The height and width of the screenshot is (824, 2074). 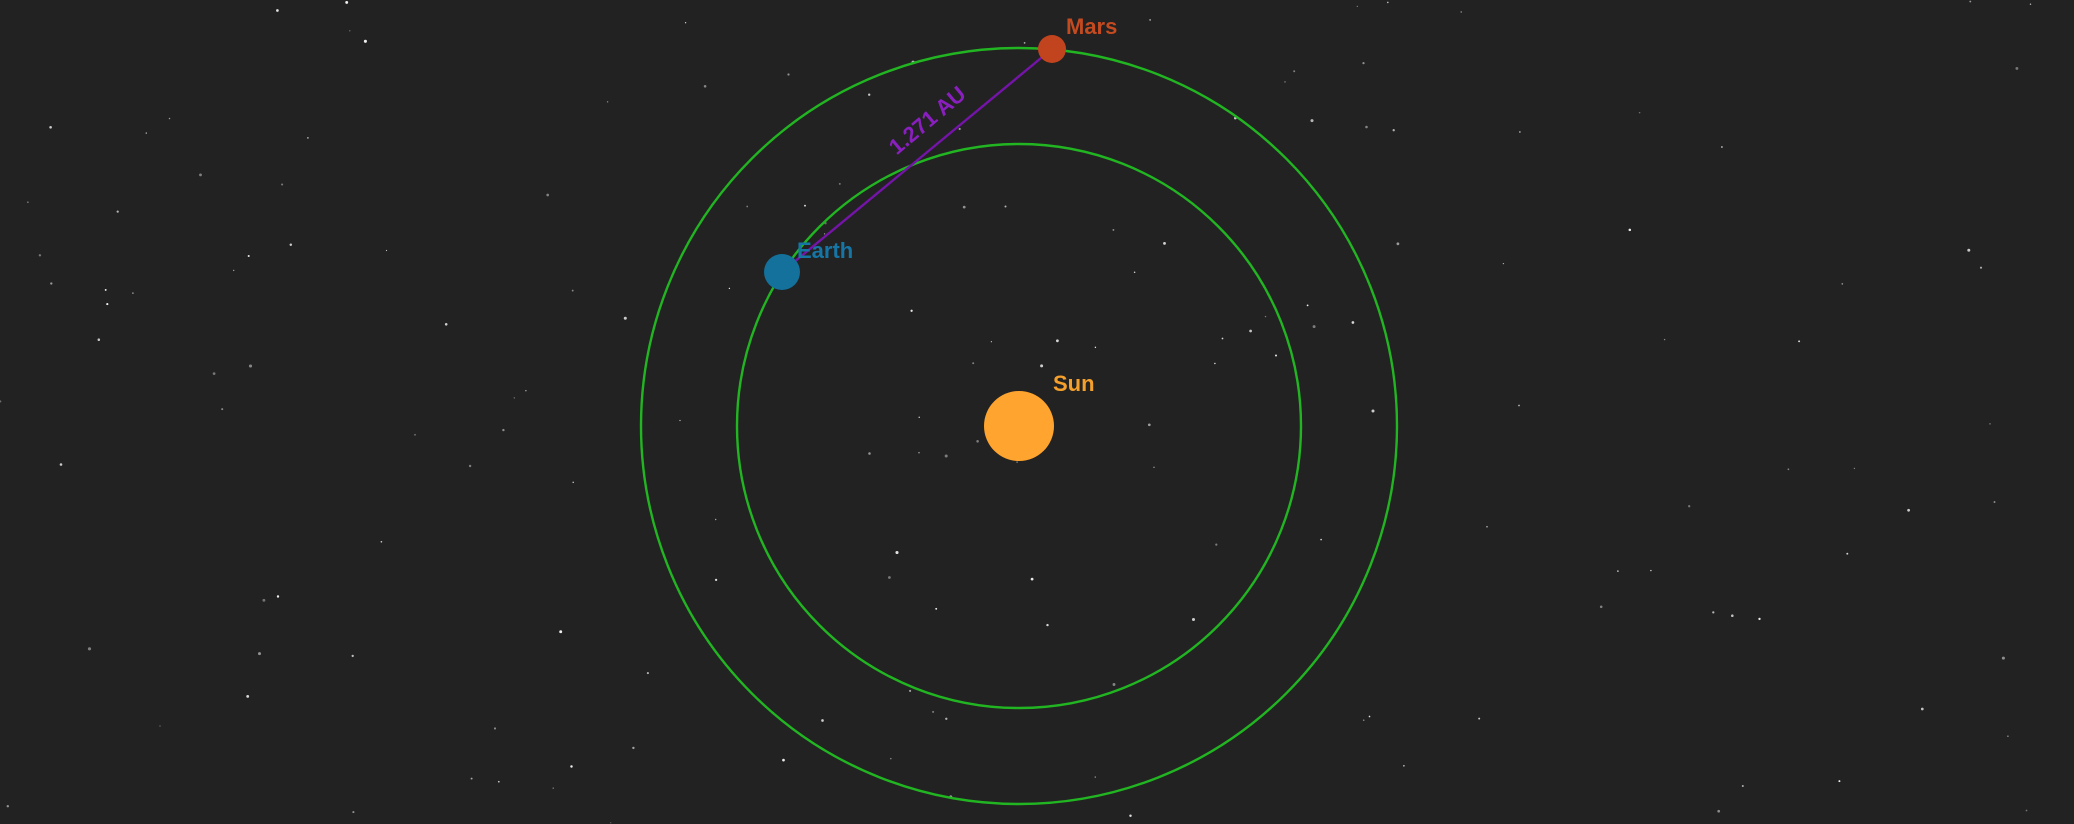 I want to click on mars-planet, so click(x=1052, y=49).